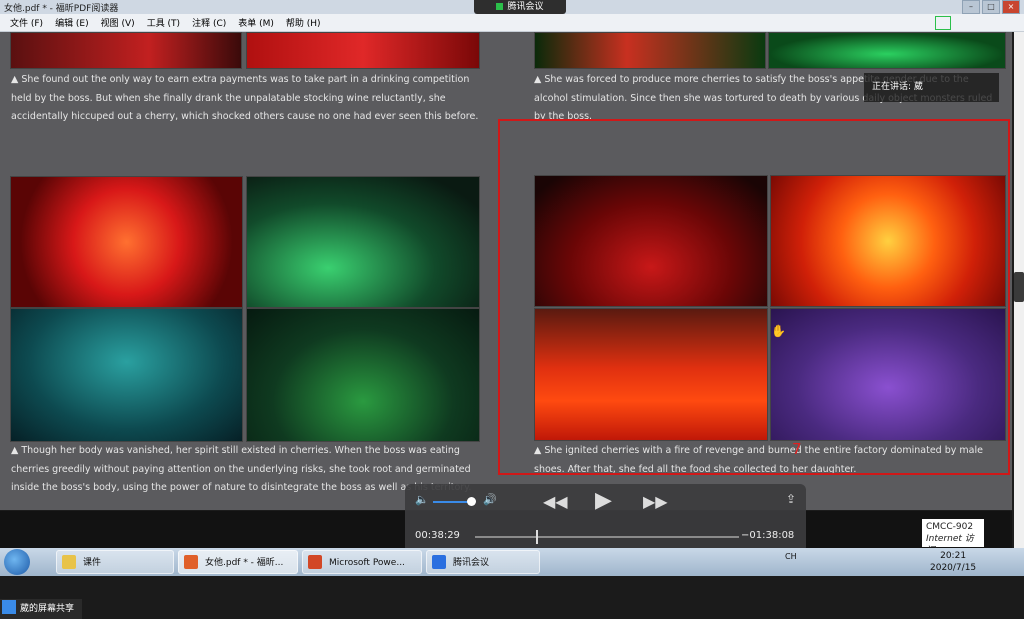  Describe the element at coordinates (490, 499) in the screenshot. I see `volume-high-icon: 🔊` at that location.